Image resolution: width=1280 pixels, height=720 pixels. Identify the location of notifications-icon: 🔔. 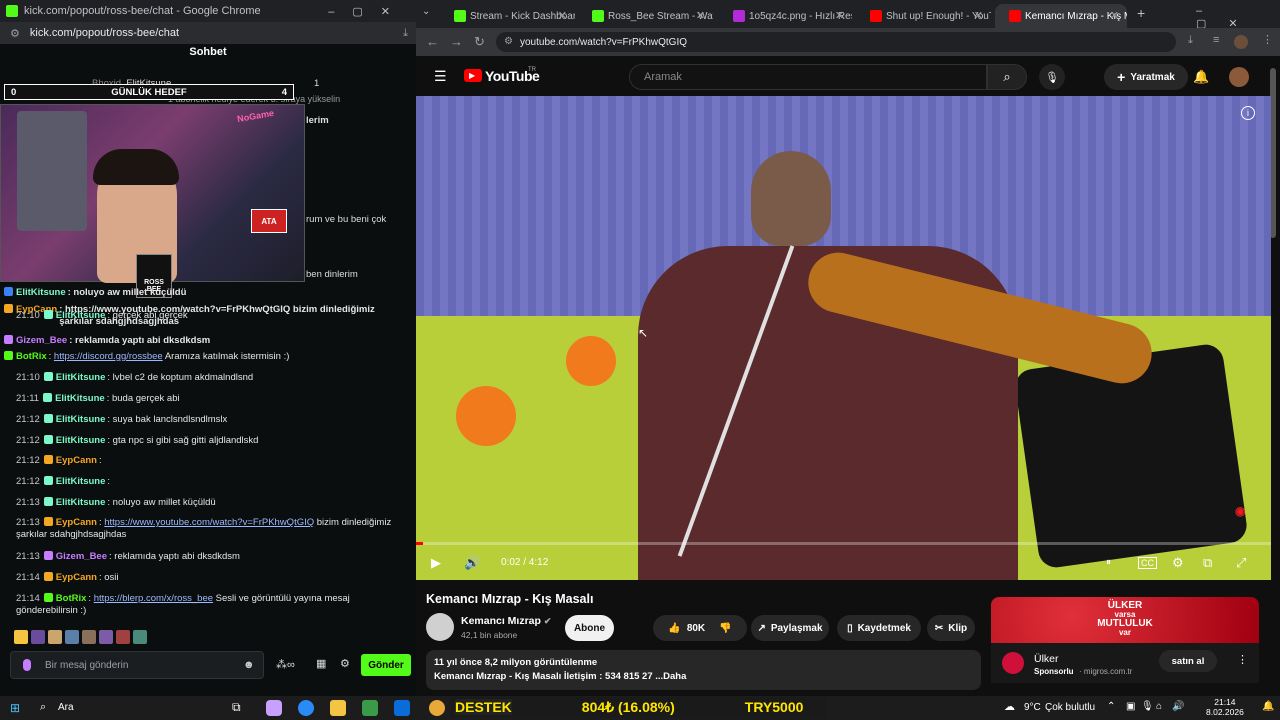
(1268, 706).